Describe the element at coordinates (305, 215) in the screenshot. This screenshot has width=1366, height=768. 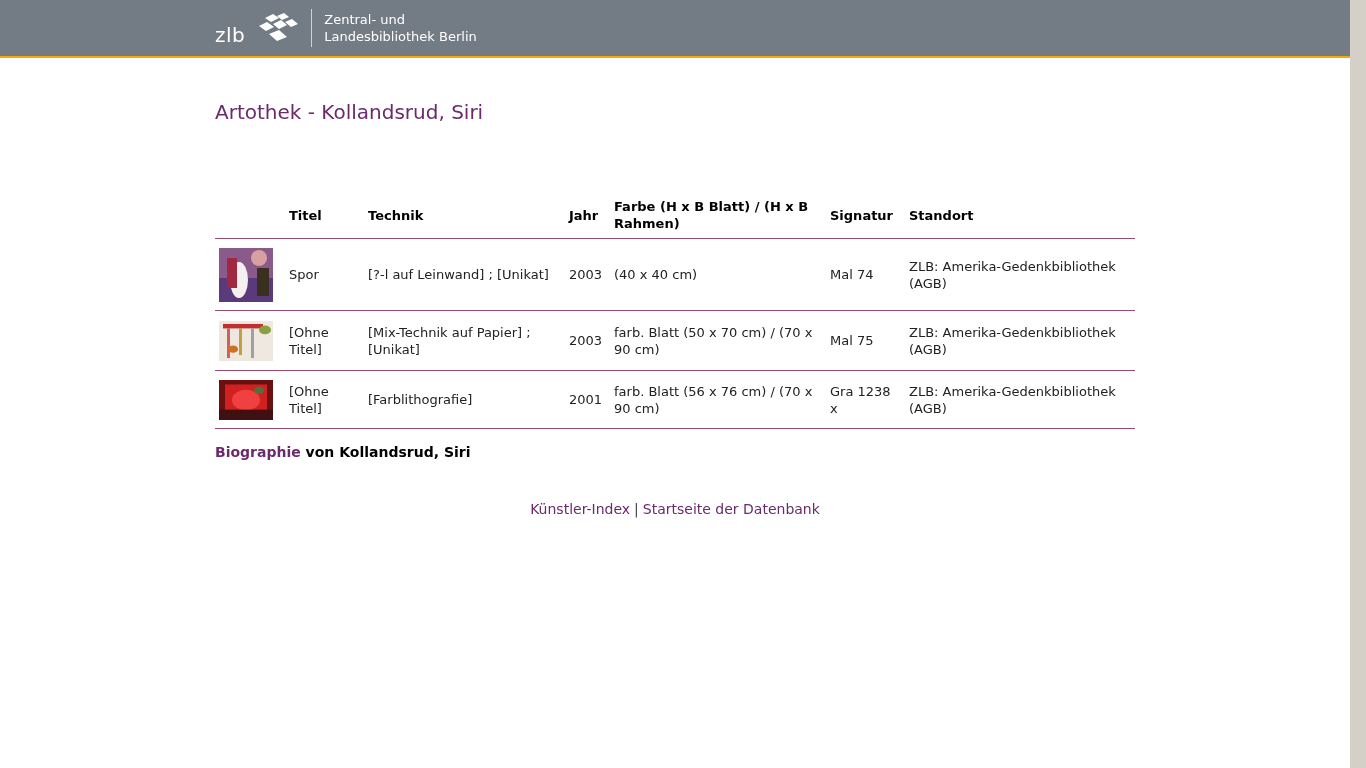
I see `column-header: Titel` at that location.